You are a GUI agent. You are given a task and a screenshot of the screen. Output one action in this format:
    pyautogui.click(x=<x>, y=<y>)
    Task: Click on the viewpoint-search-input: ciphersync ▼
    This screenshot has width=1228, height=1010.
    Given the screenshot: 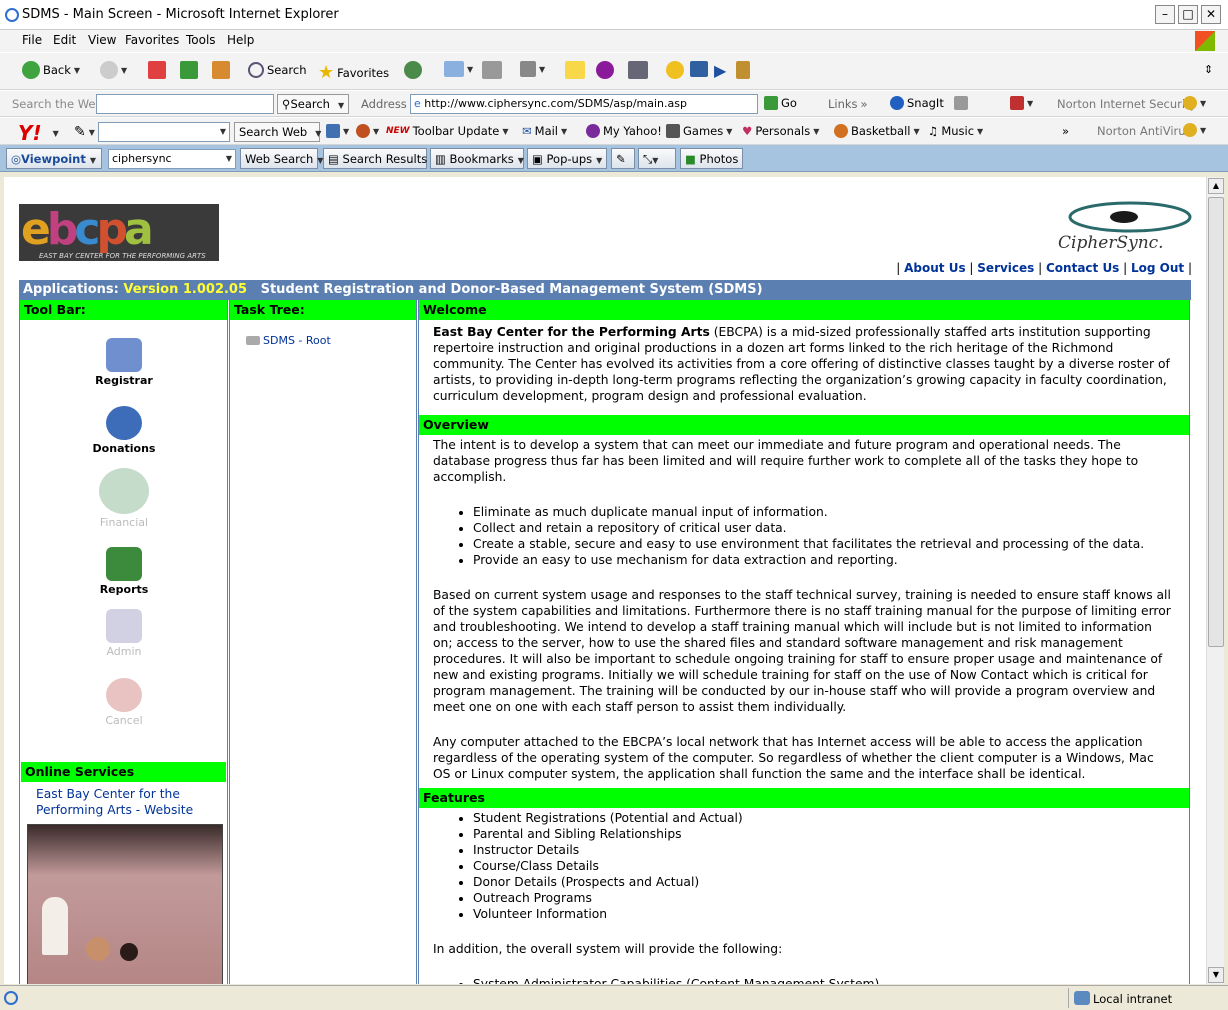 What is the action you would take?
    pyautogui.click(x=172, y=159)
    